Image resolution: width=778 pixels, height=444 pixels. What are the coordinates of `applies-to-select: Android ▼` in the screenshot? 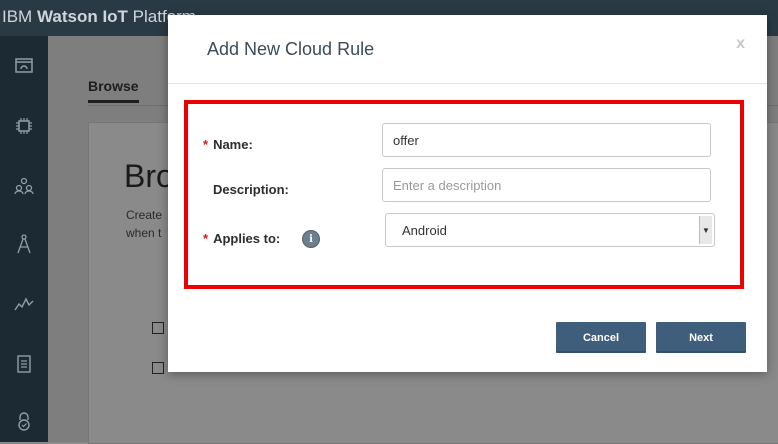 It's located at (550, 230).